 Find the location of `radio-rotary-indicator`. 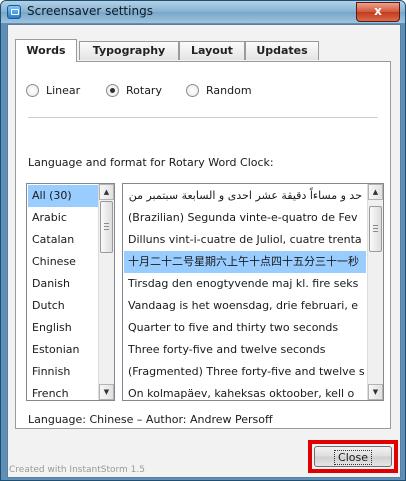

radio-rotary-indicator is located at coordinates (112, 90).